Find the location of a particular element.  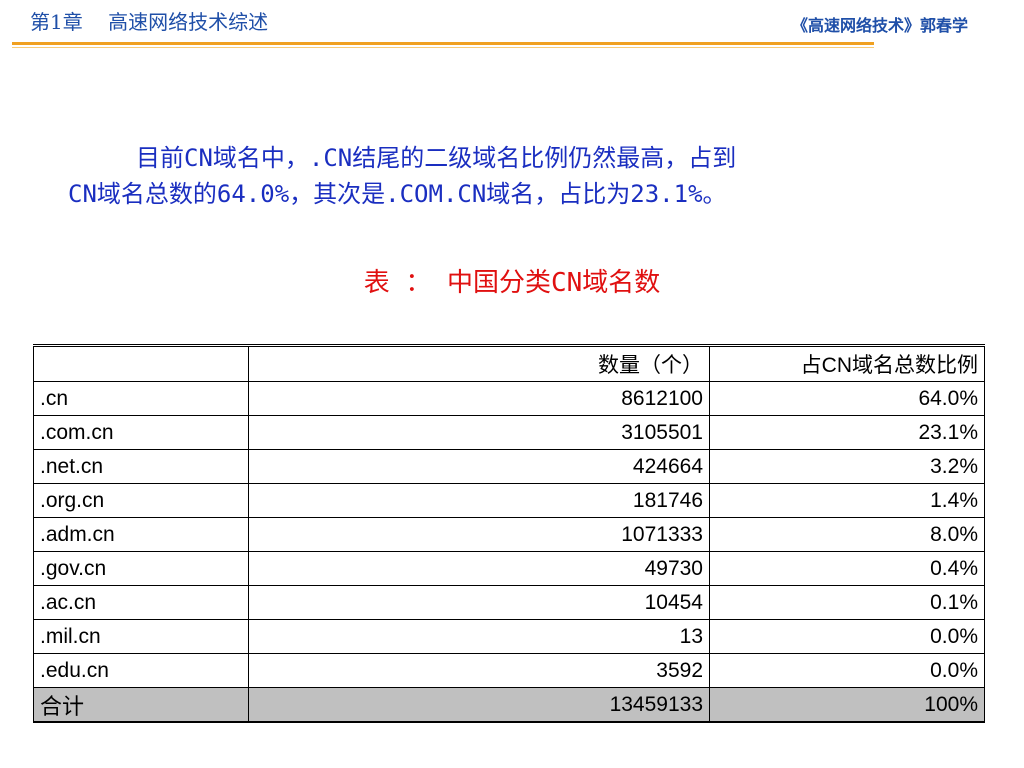

domain-name-cell: .org.cn is located at coordinates (141, 500).